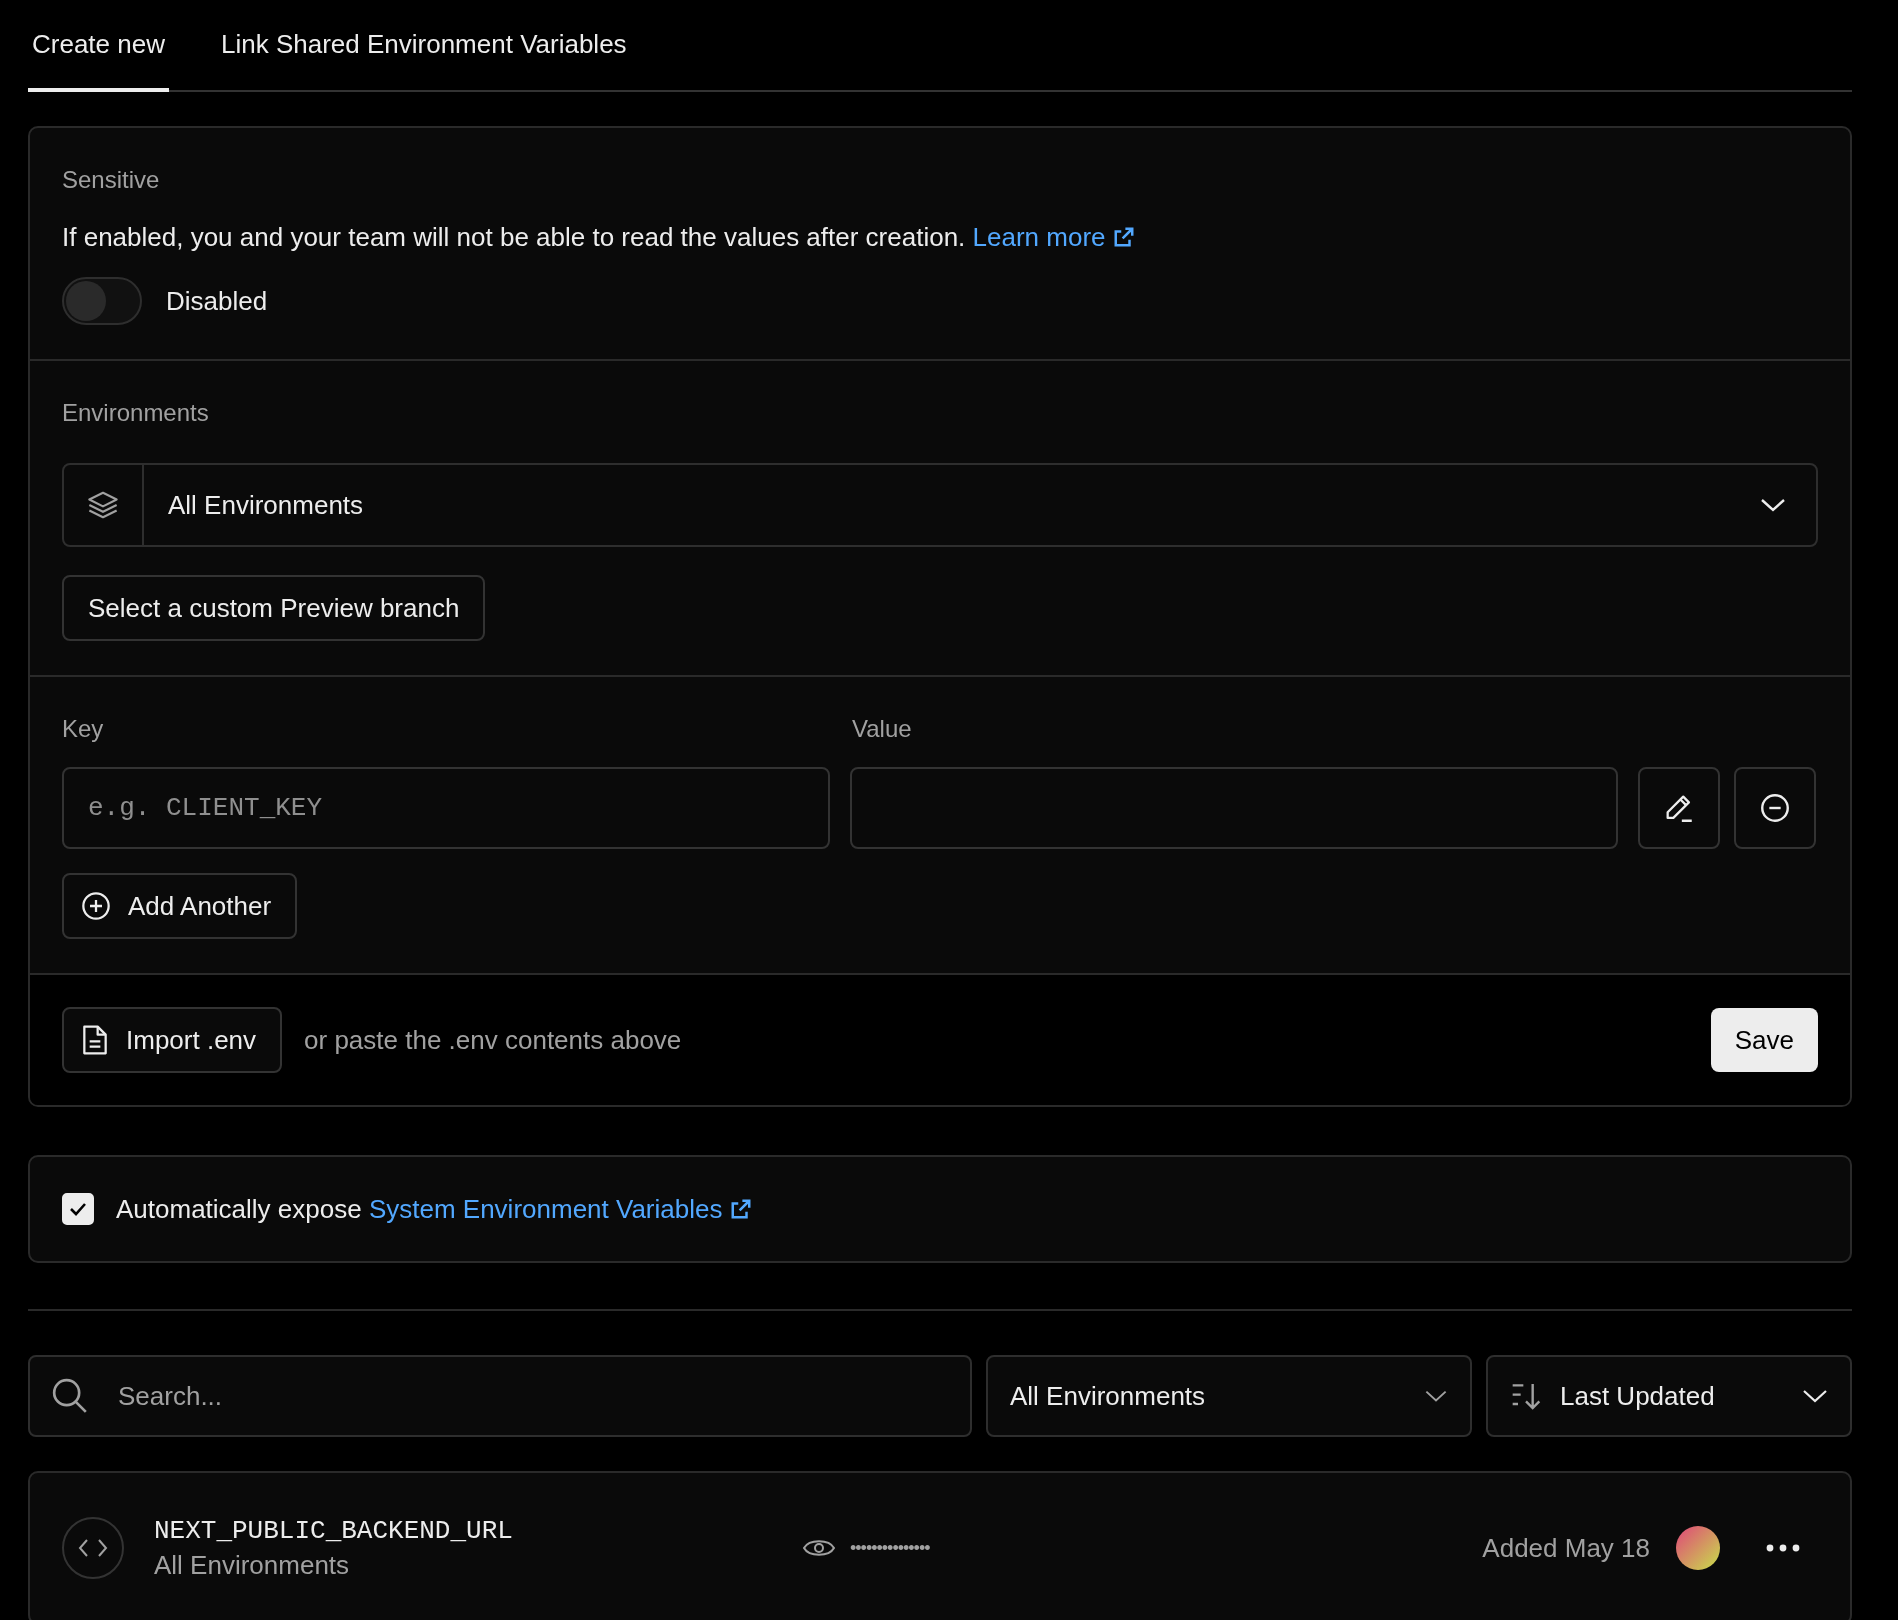  What do you see at coordinates (274, 608) in the screenshot?
I see `preview-branch-button: Select a custom Preview branch` at bounding box center [274, 608].